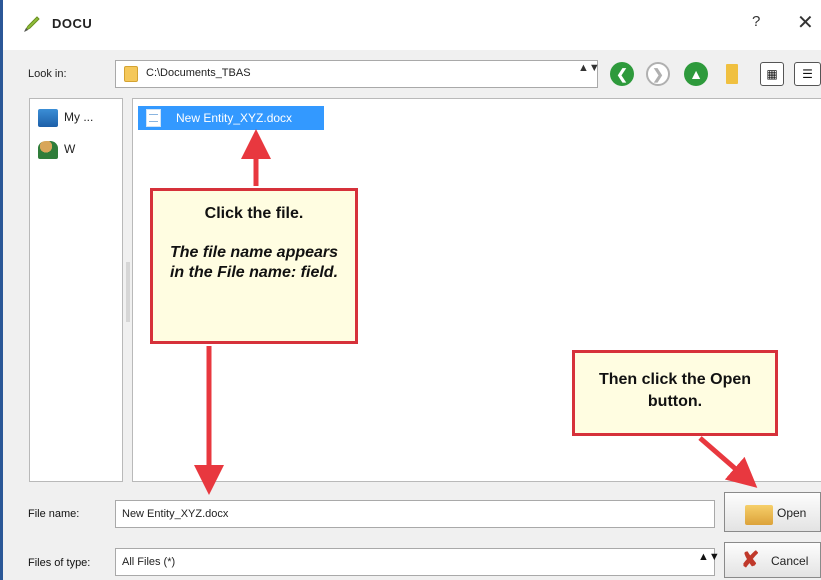  I want to click on window-edge, so click(1, 290).